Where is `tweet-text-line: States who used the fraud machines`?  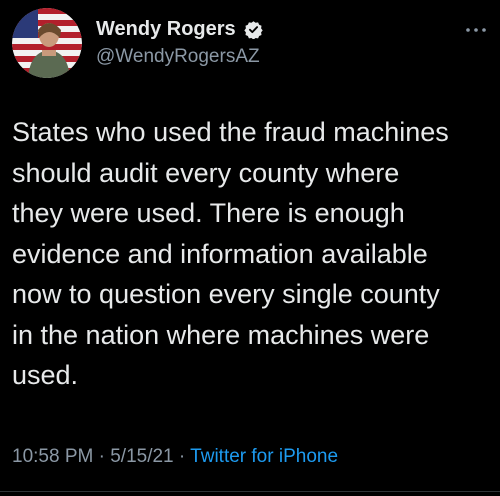 tweet-text-line: States who used the fraud machines is located at coordinates (230, 132).